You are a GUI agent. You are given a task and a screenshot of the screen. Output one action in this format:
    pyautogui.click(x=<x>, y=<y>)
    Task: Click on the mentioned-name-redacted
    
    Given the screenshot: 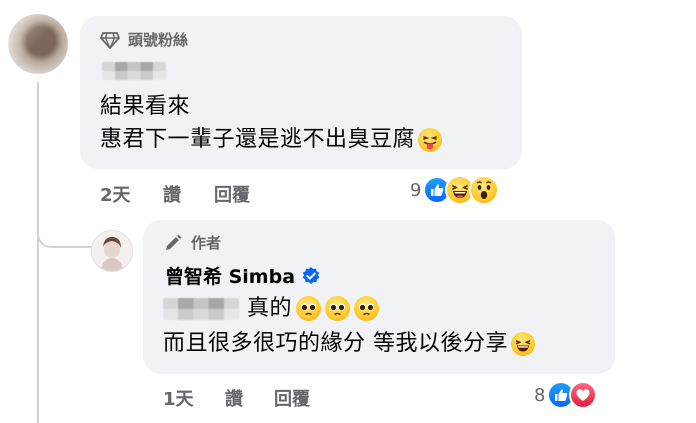 What is the action you would take?
    pyautogui.click(x=201, y=308)
    